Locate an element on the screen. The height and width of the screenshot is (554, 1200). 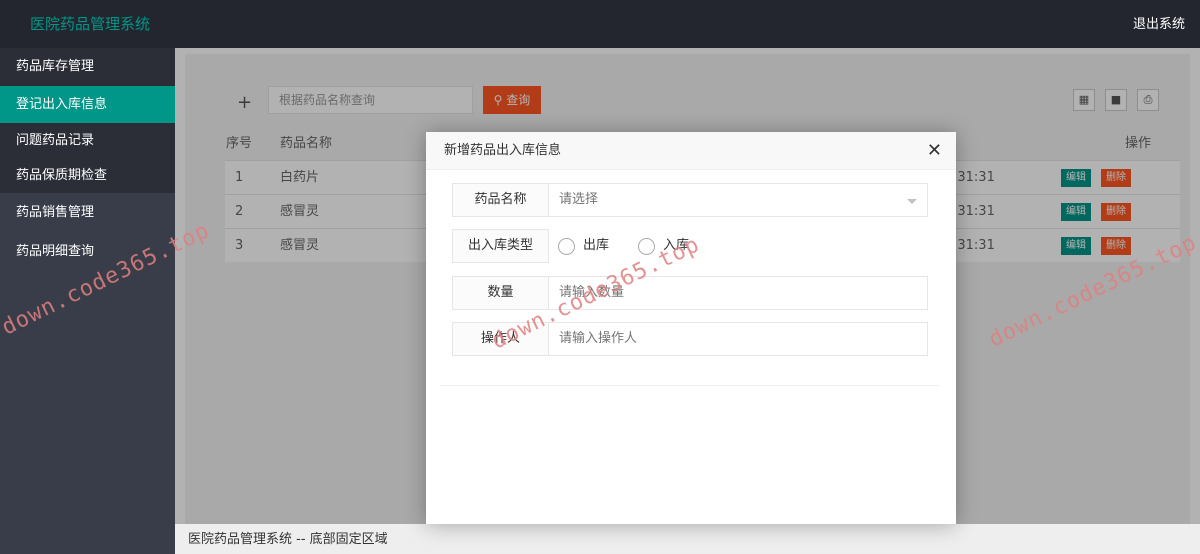
drug-name-label: 药品名称 is located at coordinates (500, 200).